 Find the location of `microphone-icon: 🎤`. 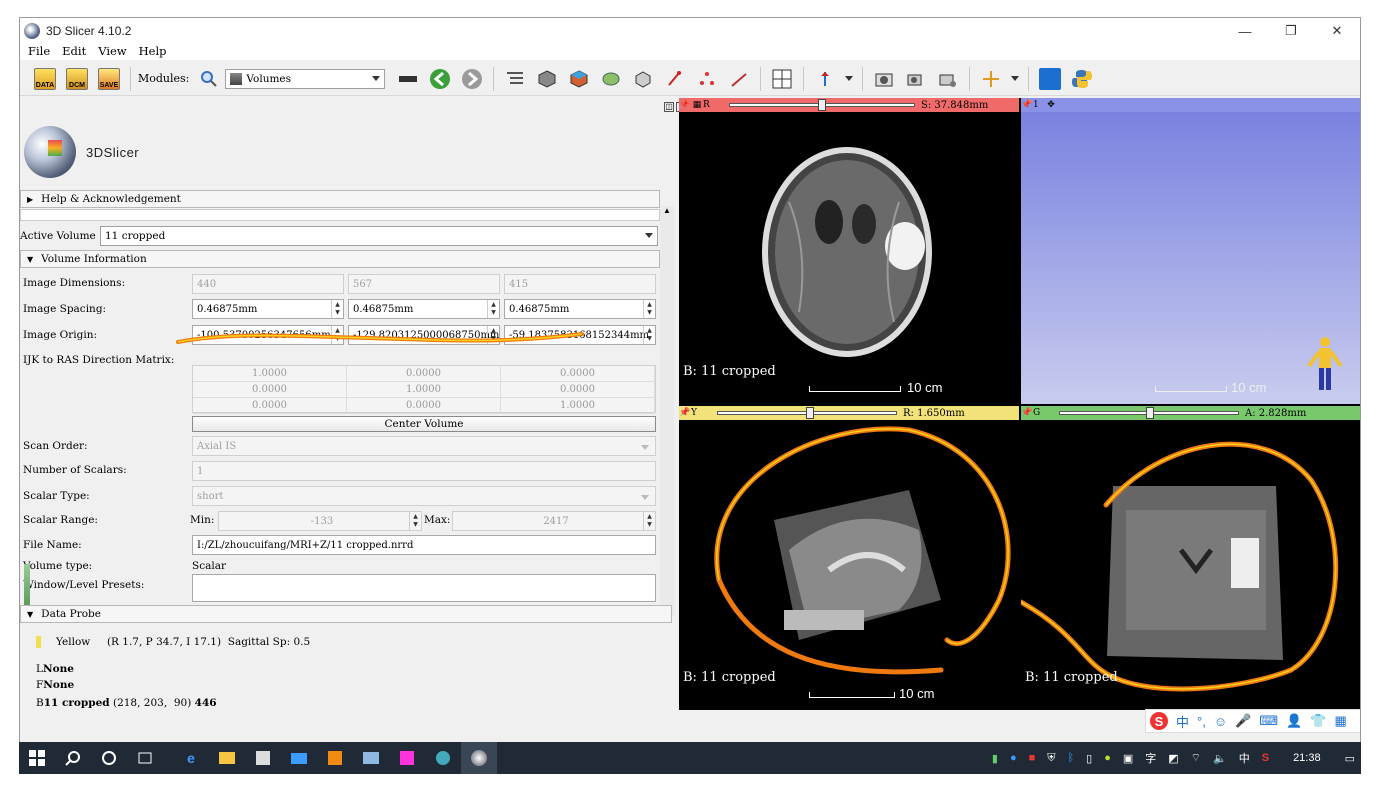

microphone-icon: 🎤 is located at coordinates (1243, 721).